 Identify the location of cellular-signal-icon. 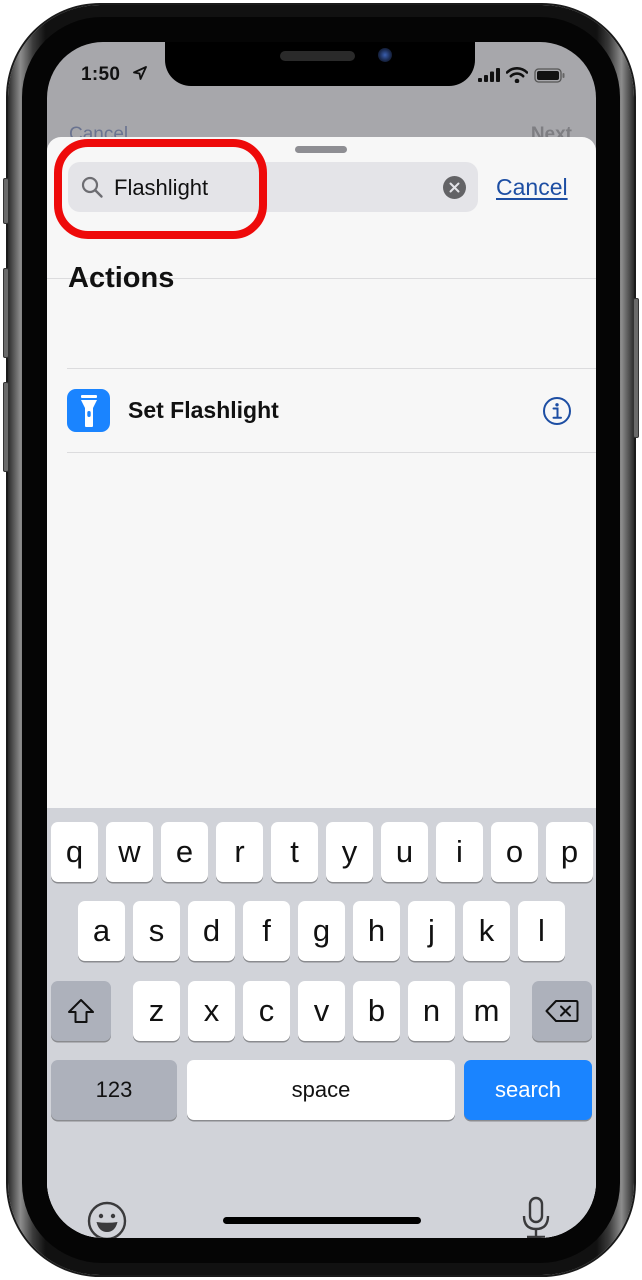
(489, 75).